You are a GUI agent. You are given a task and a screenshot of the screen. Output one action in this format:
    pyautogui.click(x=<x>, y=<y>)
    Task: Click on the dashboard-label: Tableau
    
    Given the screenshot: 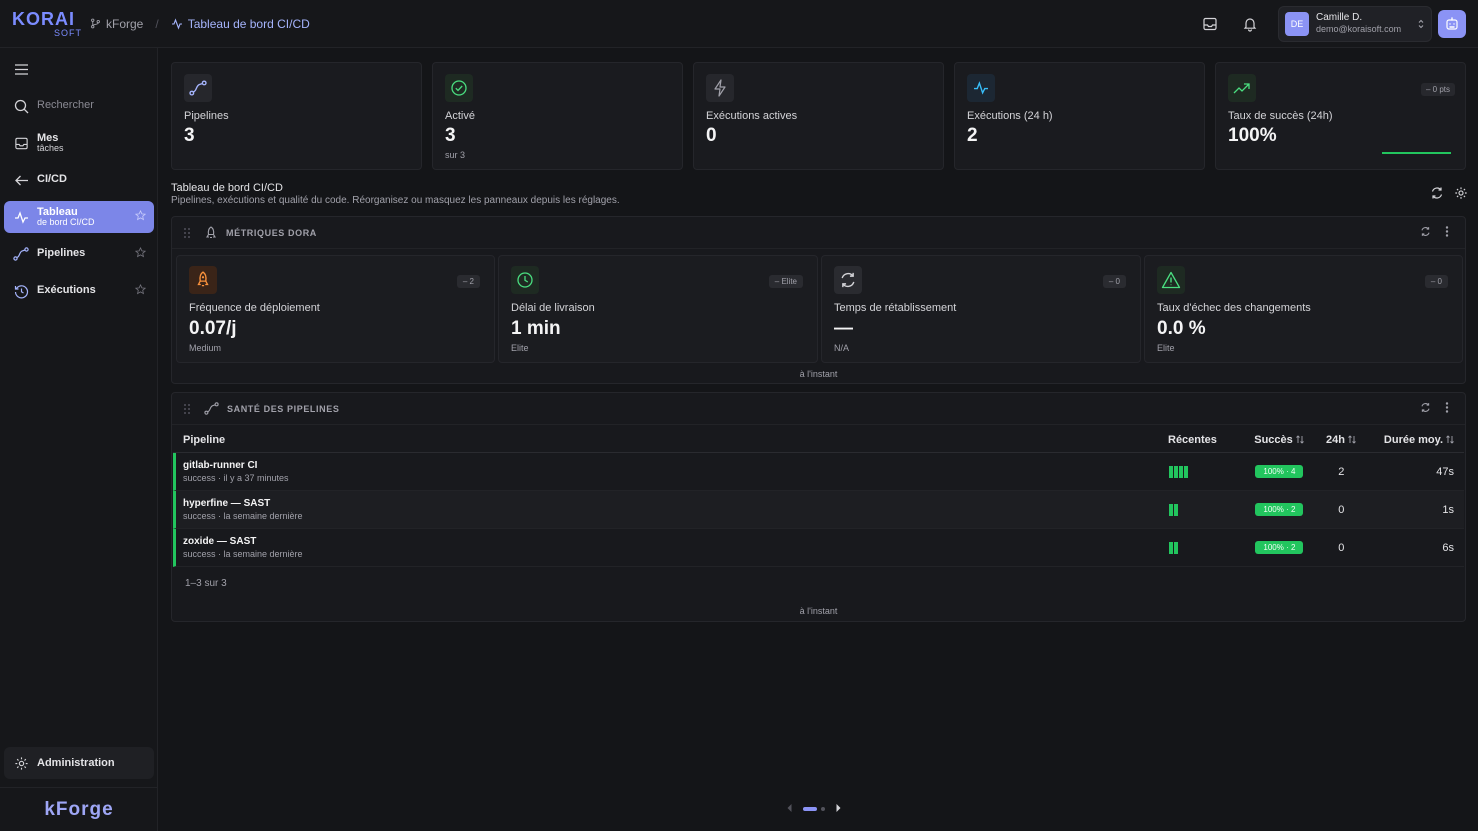 What is the action you would take?
    pyautogui.click(x=57, y=211)
    